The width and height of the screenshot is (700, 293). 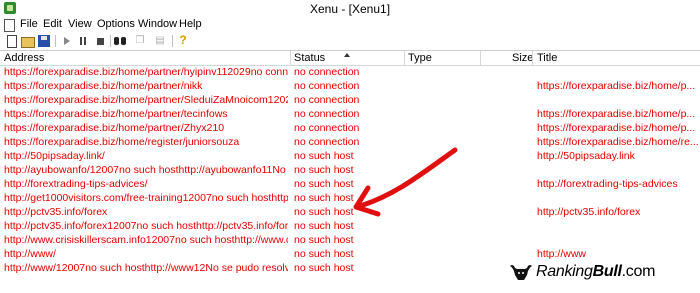 I want to click on brand-name: RankingBull.com, so click(x=596, y=271).